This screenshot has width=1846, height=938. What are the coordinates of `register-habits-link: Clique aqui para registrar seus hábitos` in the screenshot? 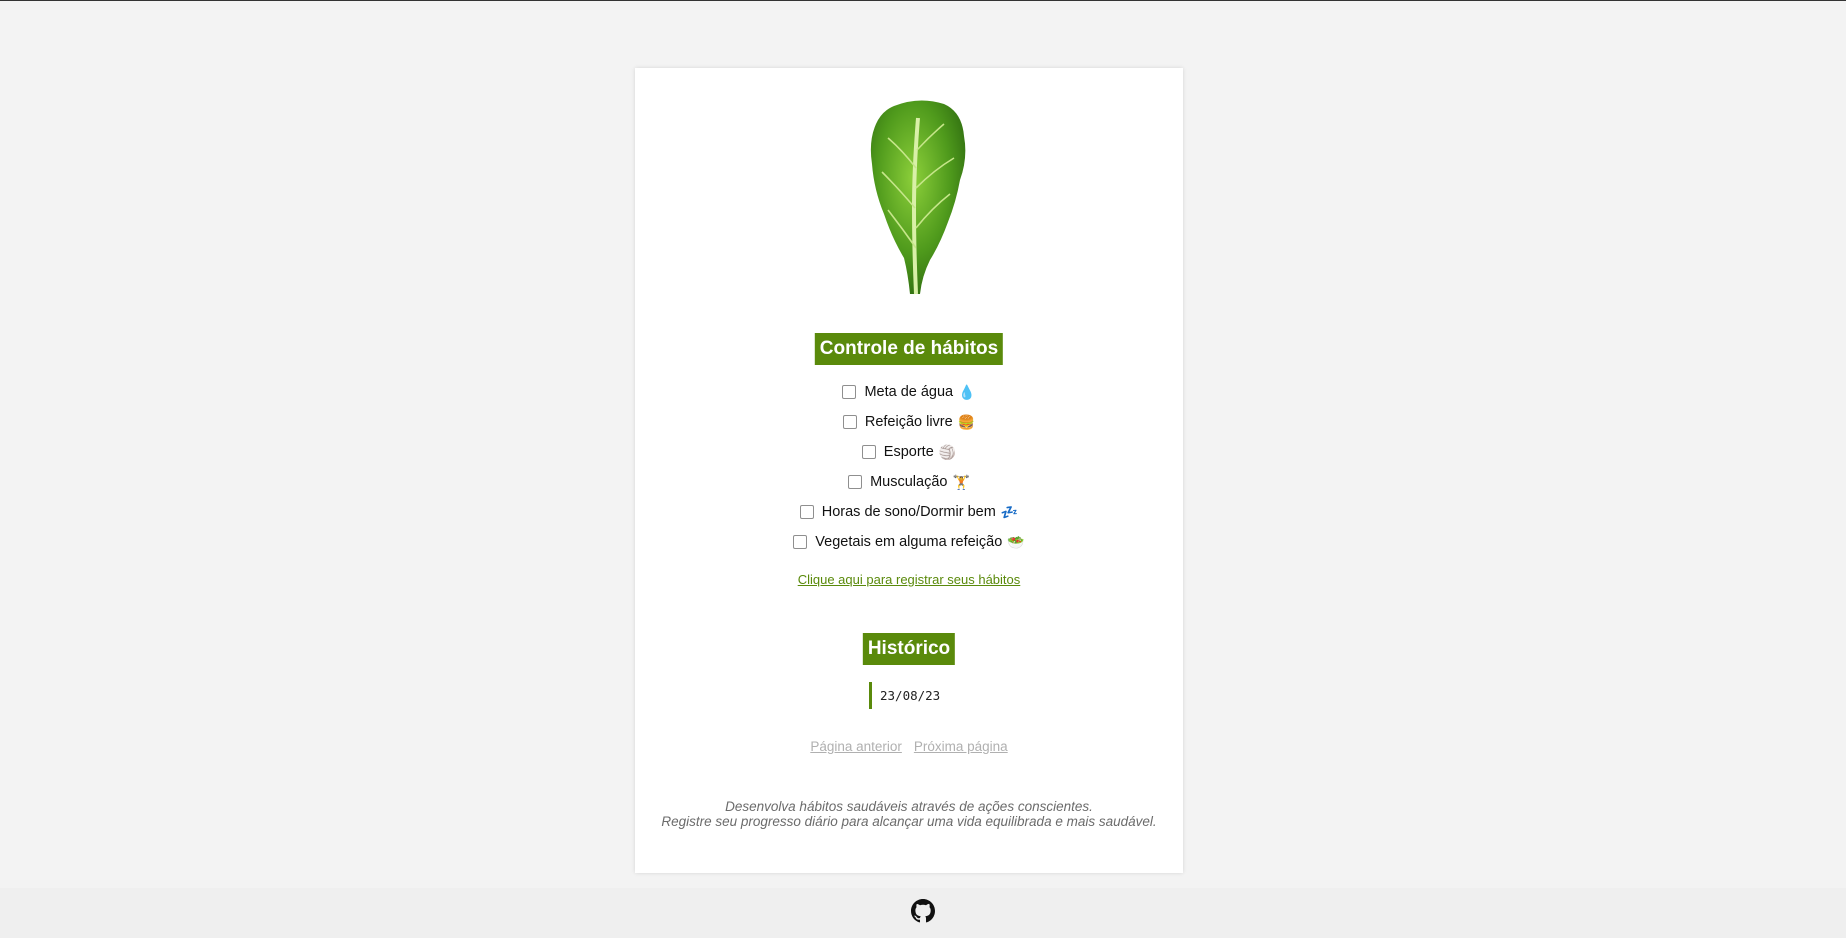 It's located at (909, 579).